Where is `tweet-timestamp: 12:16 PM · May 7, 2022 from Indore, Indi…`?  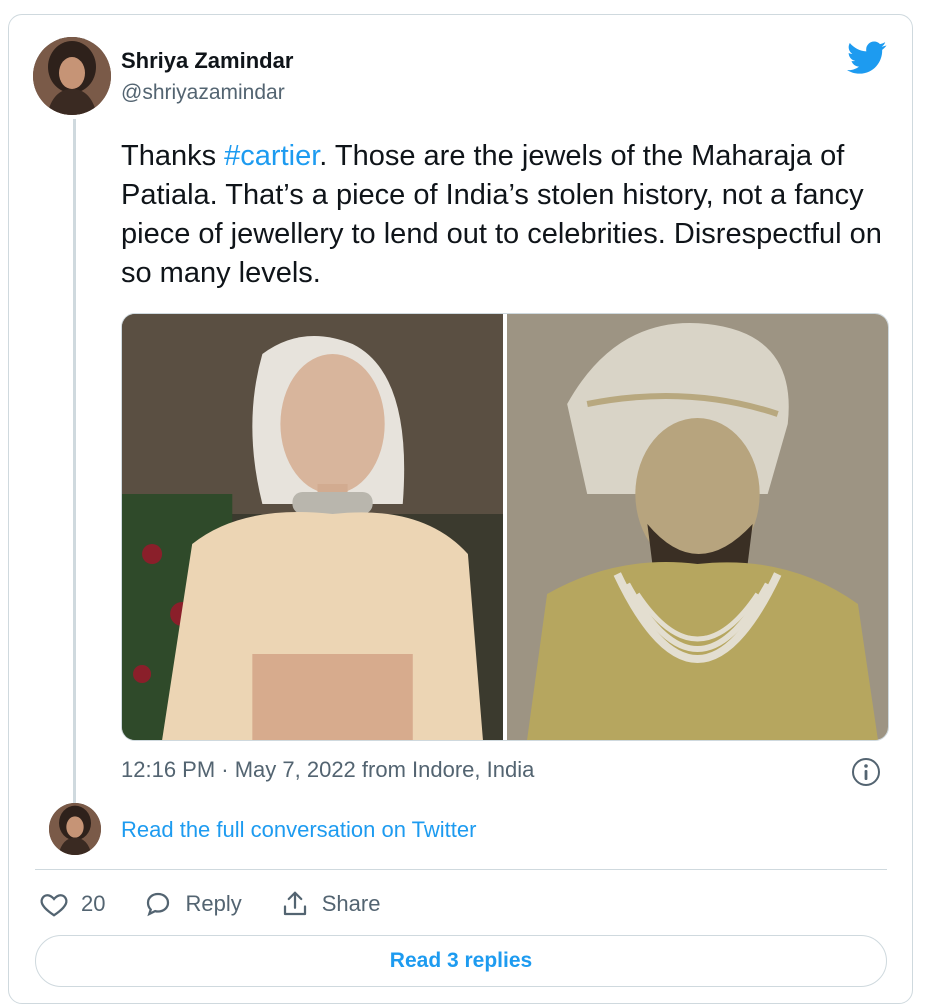
tweet-timestamp: 12:16 PM · May 7, 2022 from Indore, Indi… is located at coordinates (327, 770).